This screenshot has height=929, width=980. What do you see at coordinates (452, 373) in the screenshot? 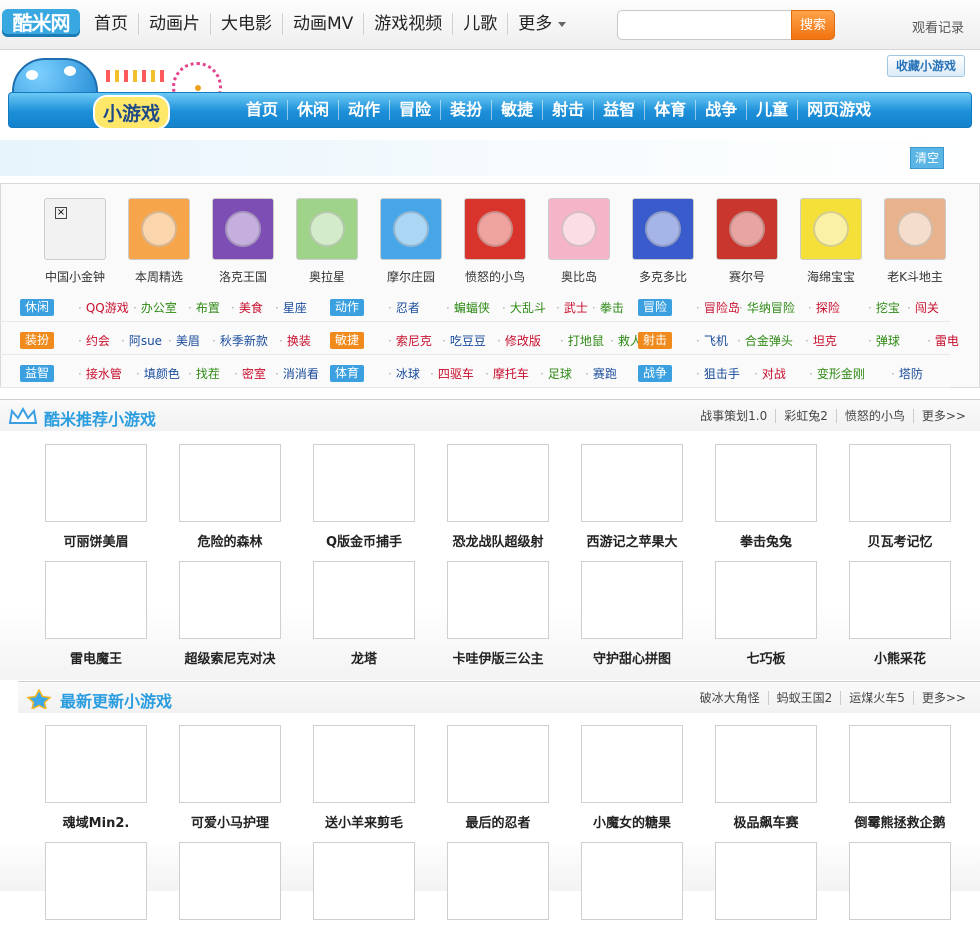
I see `tag-link: 四驱车` at bounding box center [452, 373].